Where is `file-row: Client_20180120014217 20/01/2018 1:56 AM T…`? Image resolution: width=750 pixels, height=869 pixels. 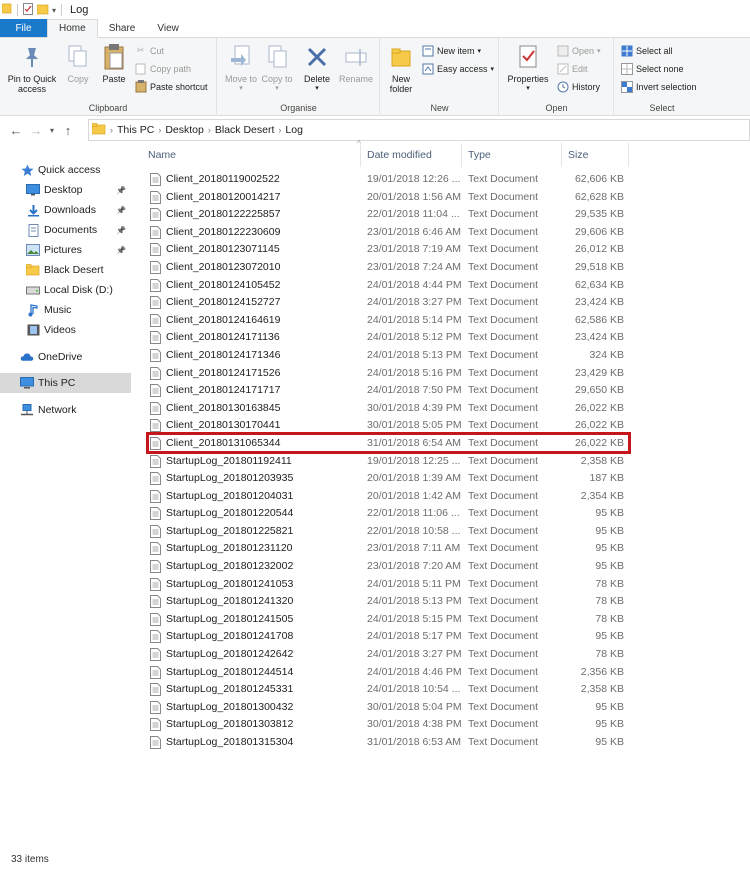
file-row: Client_20180120014217 20/01/2018 1:56 AM T… is located at coordinates (387, 198).